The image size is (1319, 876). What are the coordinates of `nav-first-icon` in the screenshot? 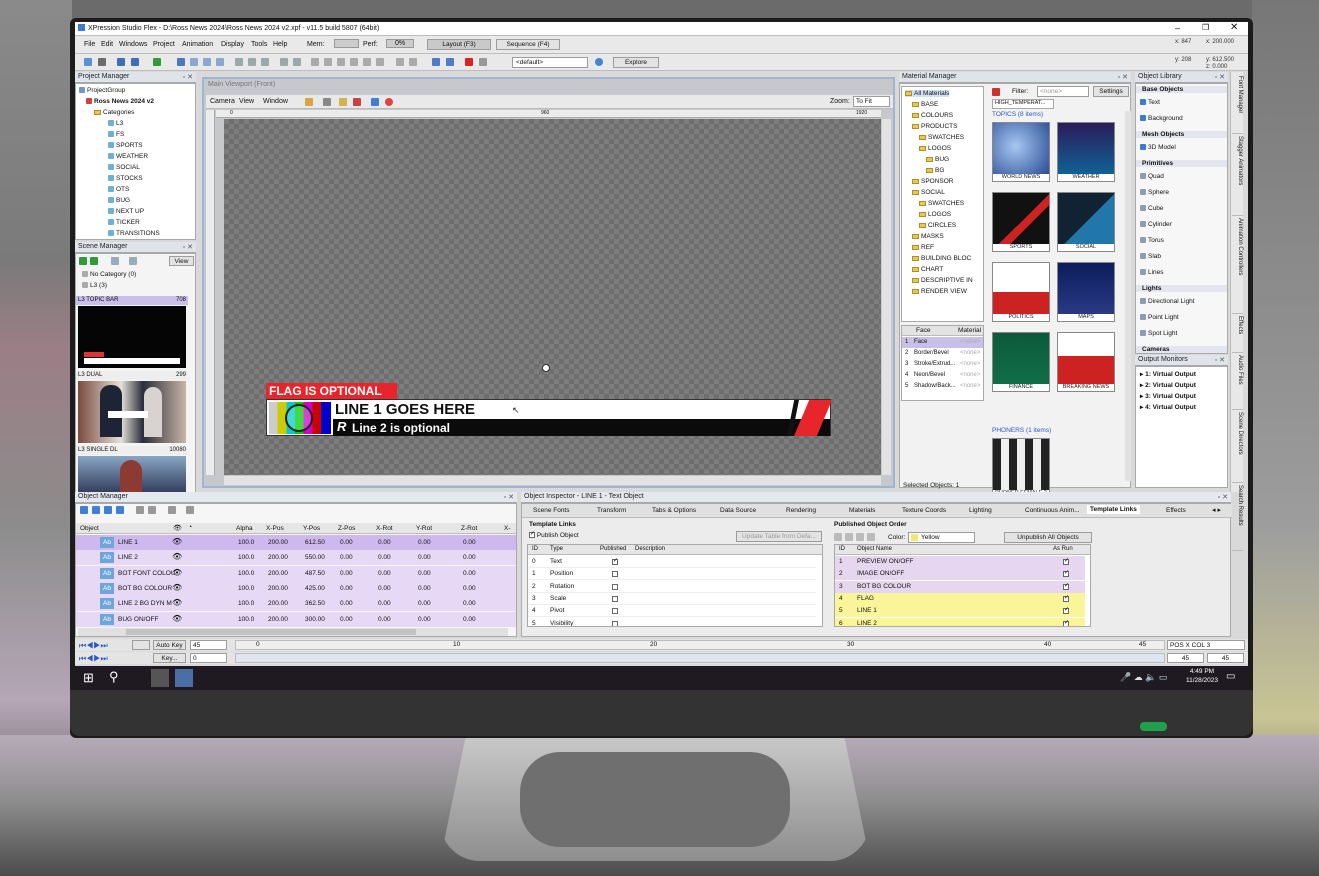 It's located at (84, 510).